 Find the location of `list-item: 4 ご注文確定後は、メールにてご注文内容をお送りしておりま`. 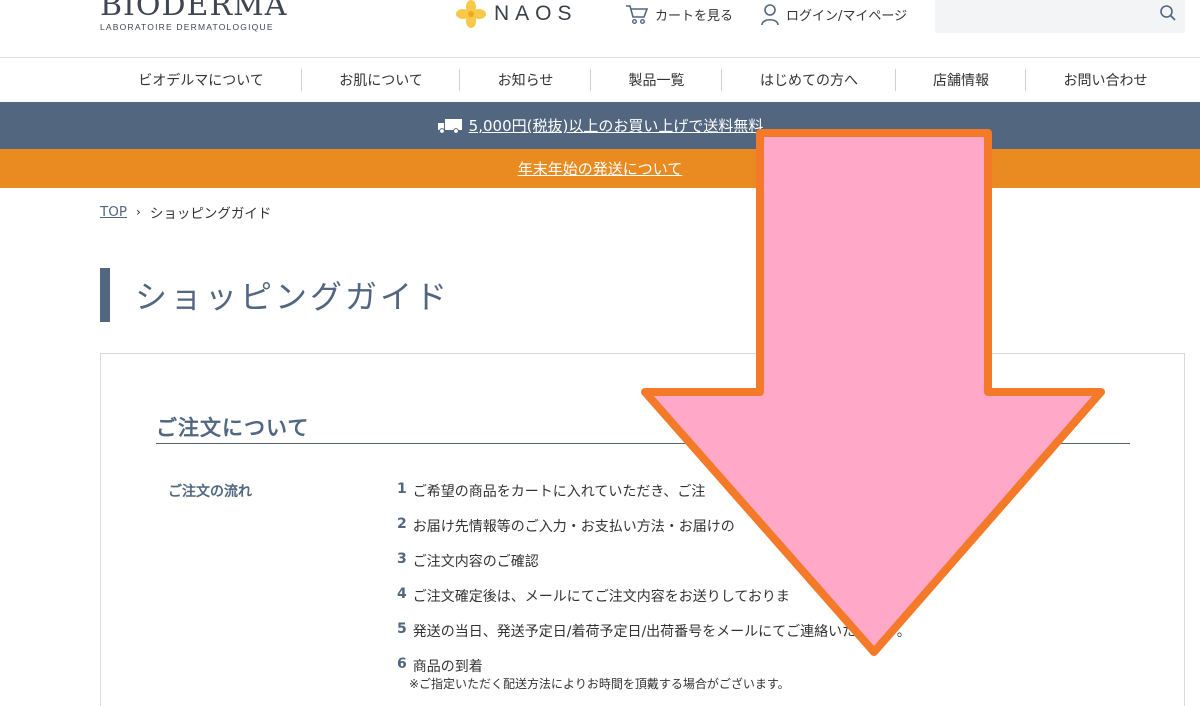

list-item: 4 ご注文確定後は、メールにてご注文内容をお送りしておりま is located at coordinates (747, 601).